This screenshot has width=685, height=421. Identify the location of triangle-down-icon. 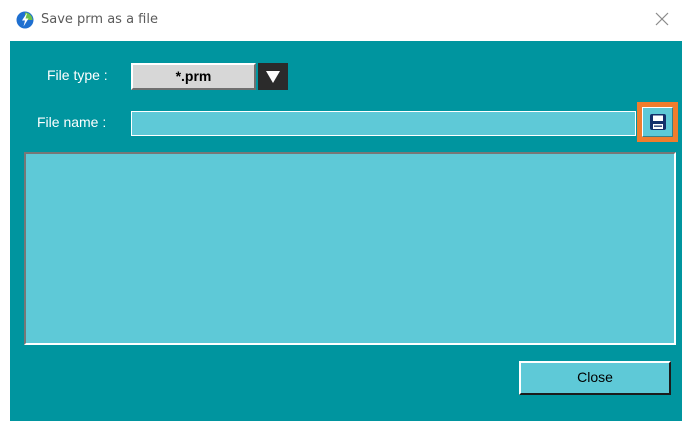
(273, 77).